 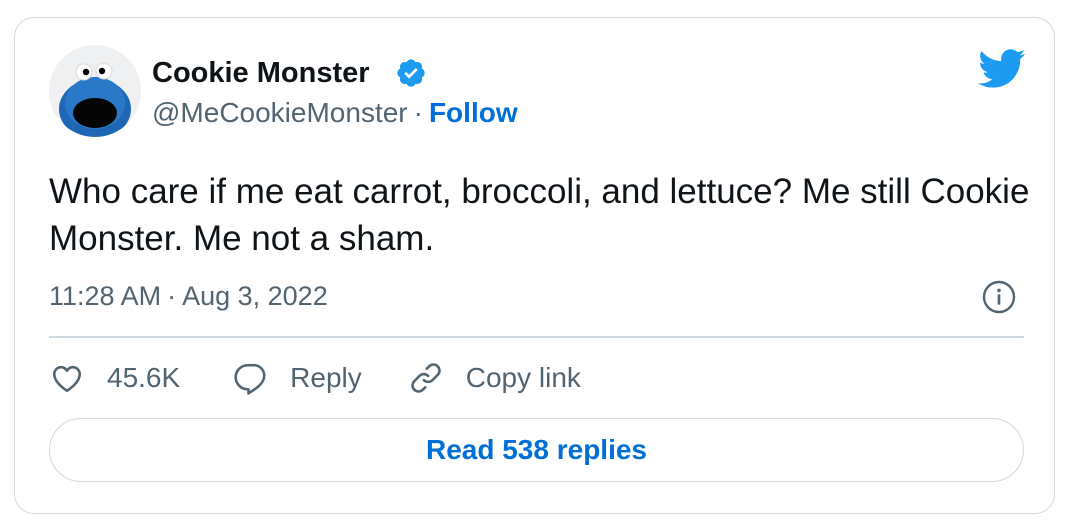 What do you see at coordinates (999, 297) in the screenshot?
I see `info-icon` at bounding box center [999, 297].